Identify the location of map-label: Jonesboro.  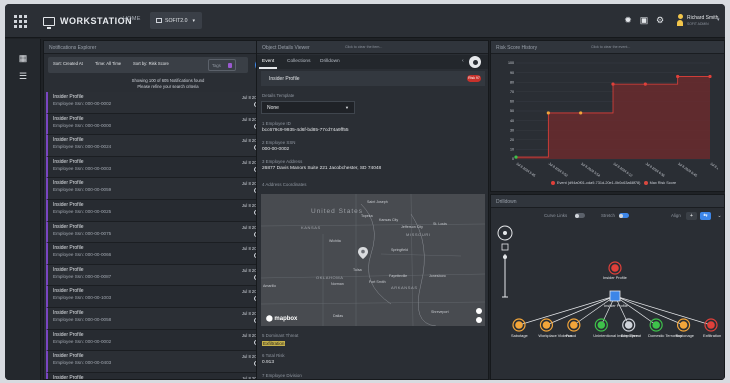
(437, 276).